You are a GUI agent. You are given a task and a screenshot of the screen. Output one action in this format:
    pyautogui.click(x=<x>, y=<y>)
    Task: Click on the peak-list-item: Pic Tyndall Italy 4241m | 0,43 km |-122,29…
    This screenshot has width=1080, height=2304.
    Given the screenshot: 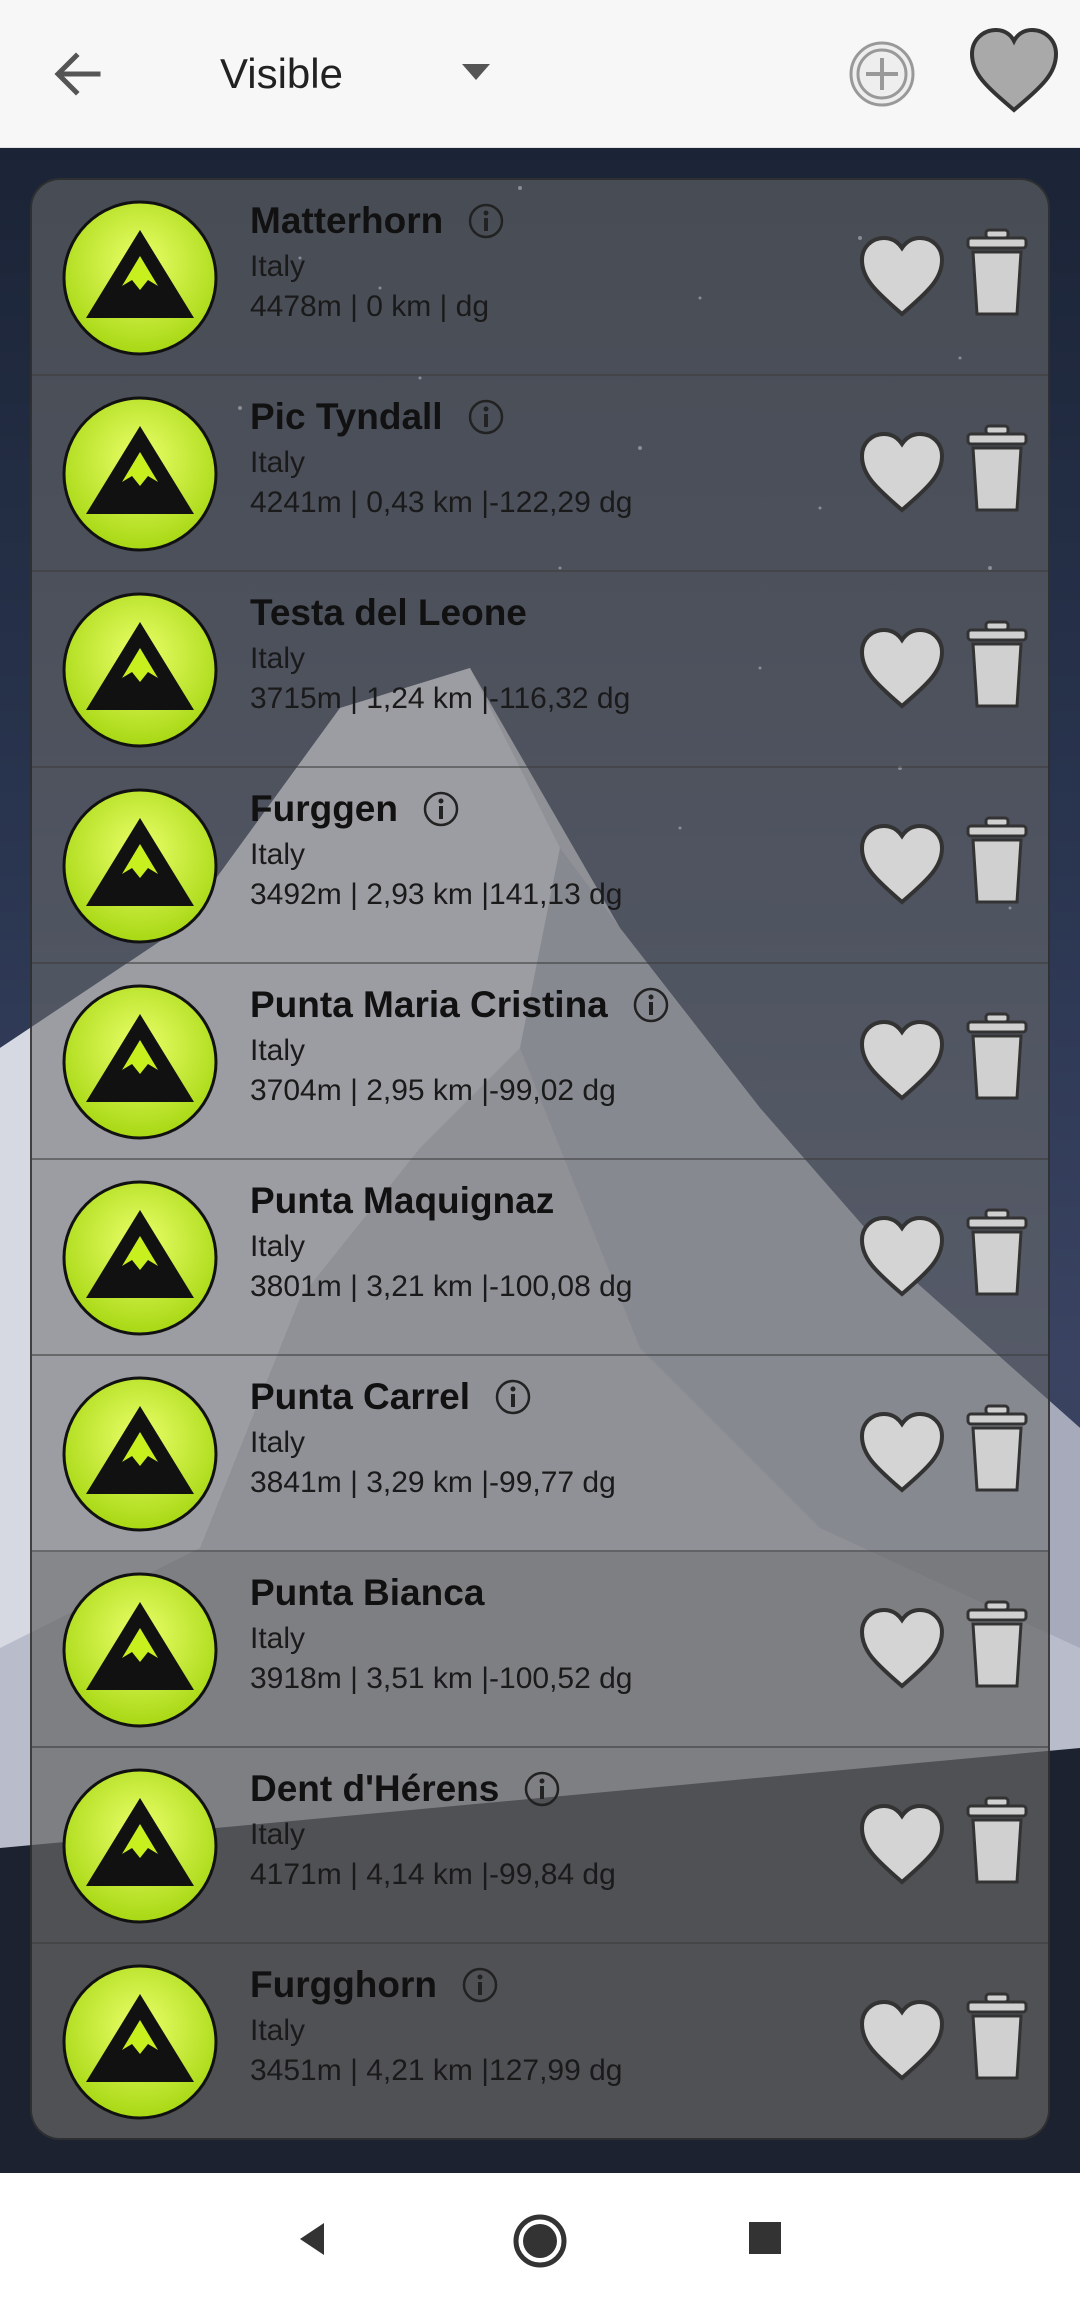 What is the action you would take?
    pyautogui.click(x=540, y=474)
    